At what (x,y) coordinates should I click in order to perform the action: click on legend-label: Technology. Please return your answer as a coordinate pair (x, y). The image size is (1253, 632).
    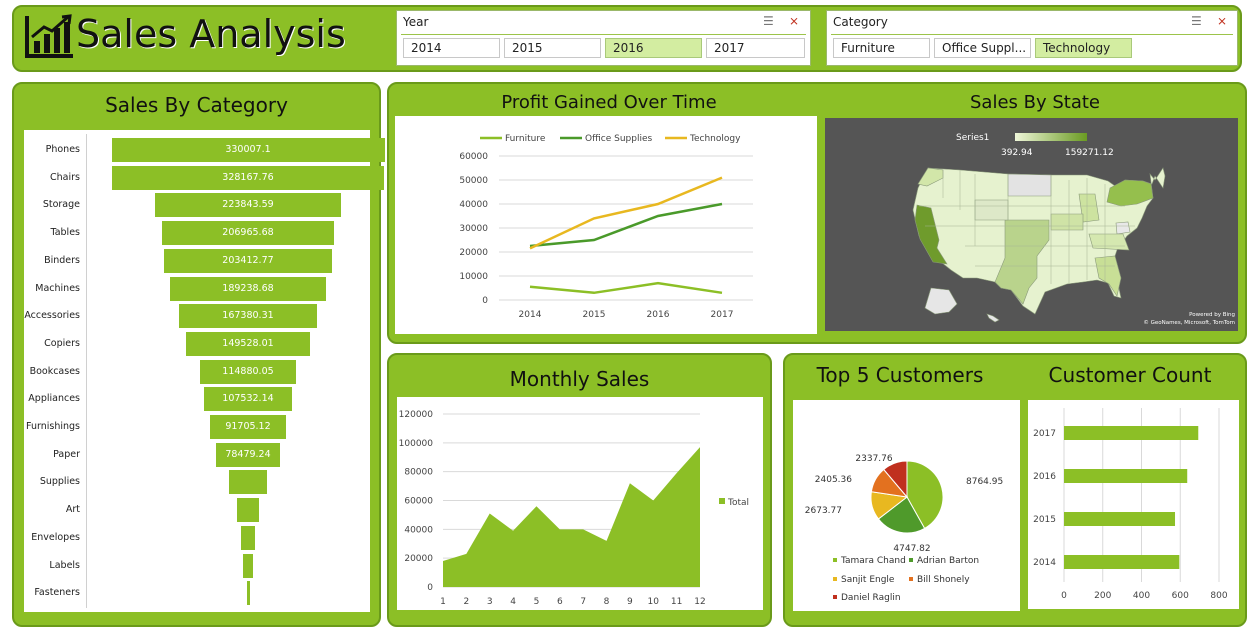
    Looking at the image, I should click on (715, 139).